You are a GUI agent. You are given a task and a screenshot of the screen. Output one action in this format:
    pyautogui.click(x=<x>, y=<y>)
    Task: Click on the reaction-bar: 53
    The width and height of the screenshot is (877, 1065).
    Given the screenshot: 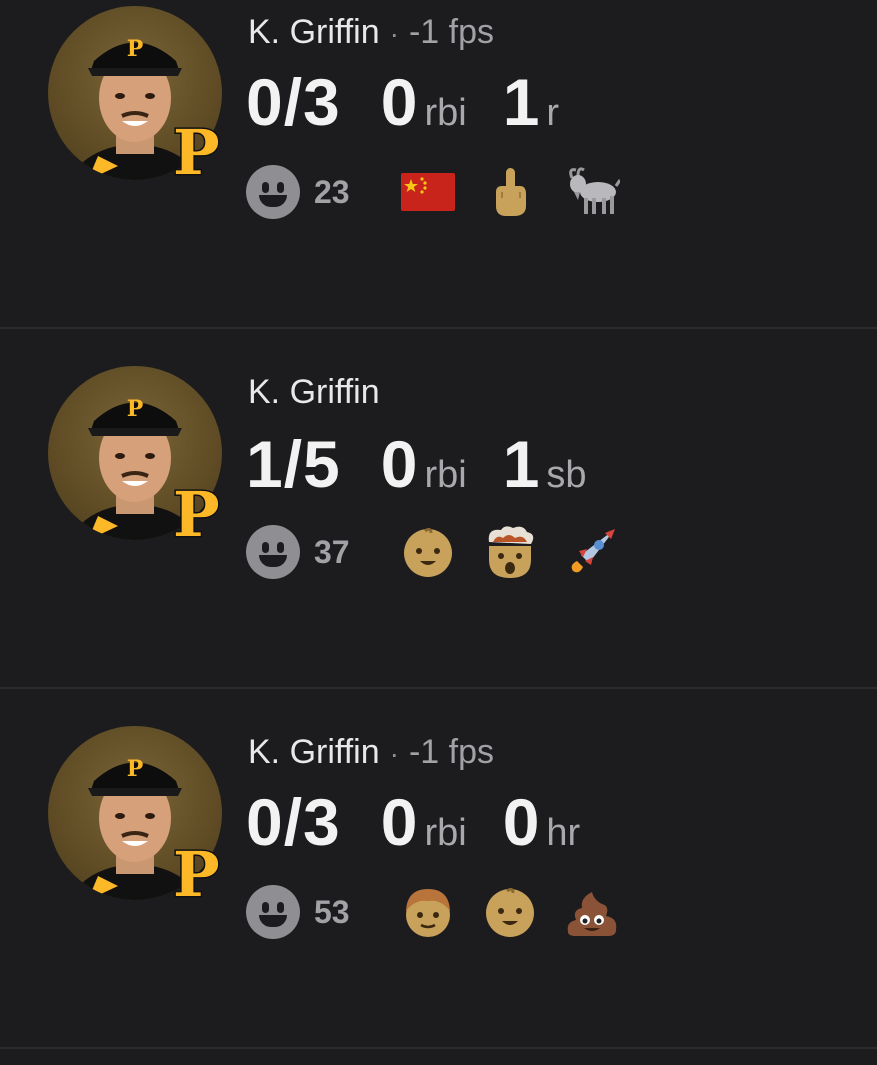 What is the action you would take?
    pyautogui.click(x=433, y=912)
    